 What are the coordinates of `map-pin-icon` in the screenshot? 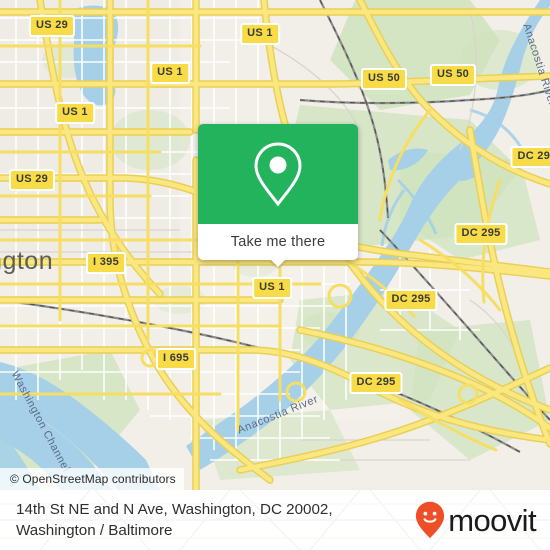 It's located at (278, 174).